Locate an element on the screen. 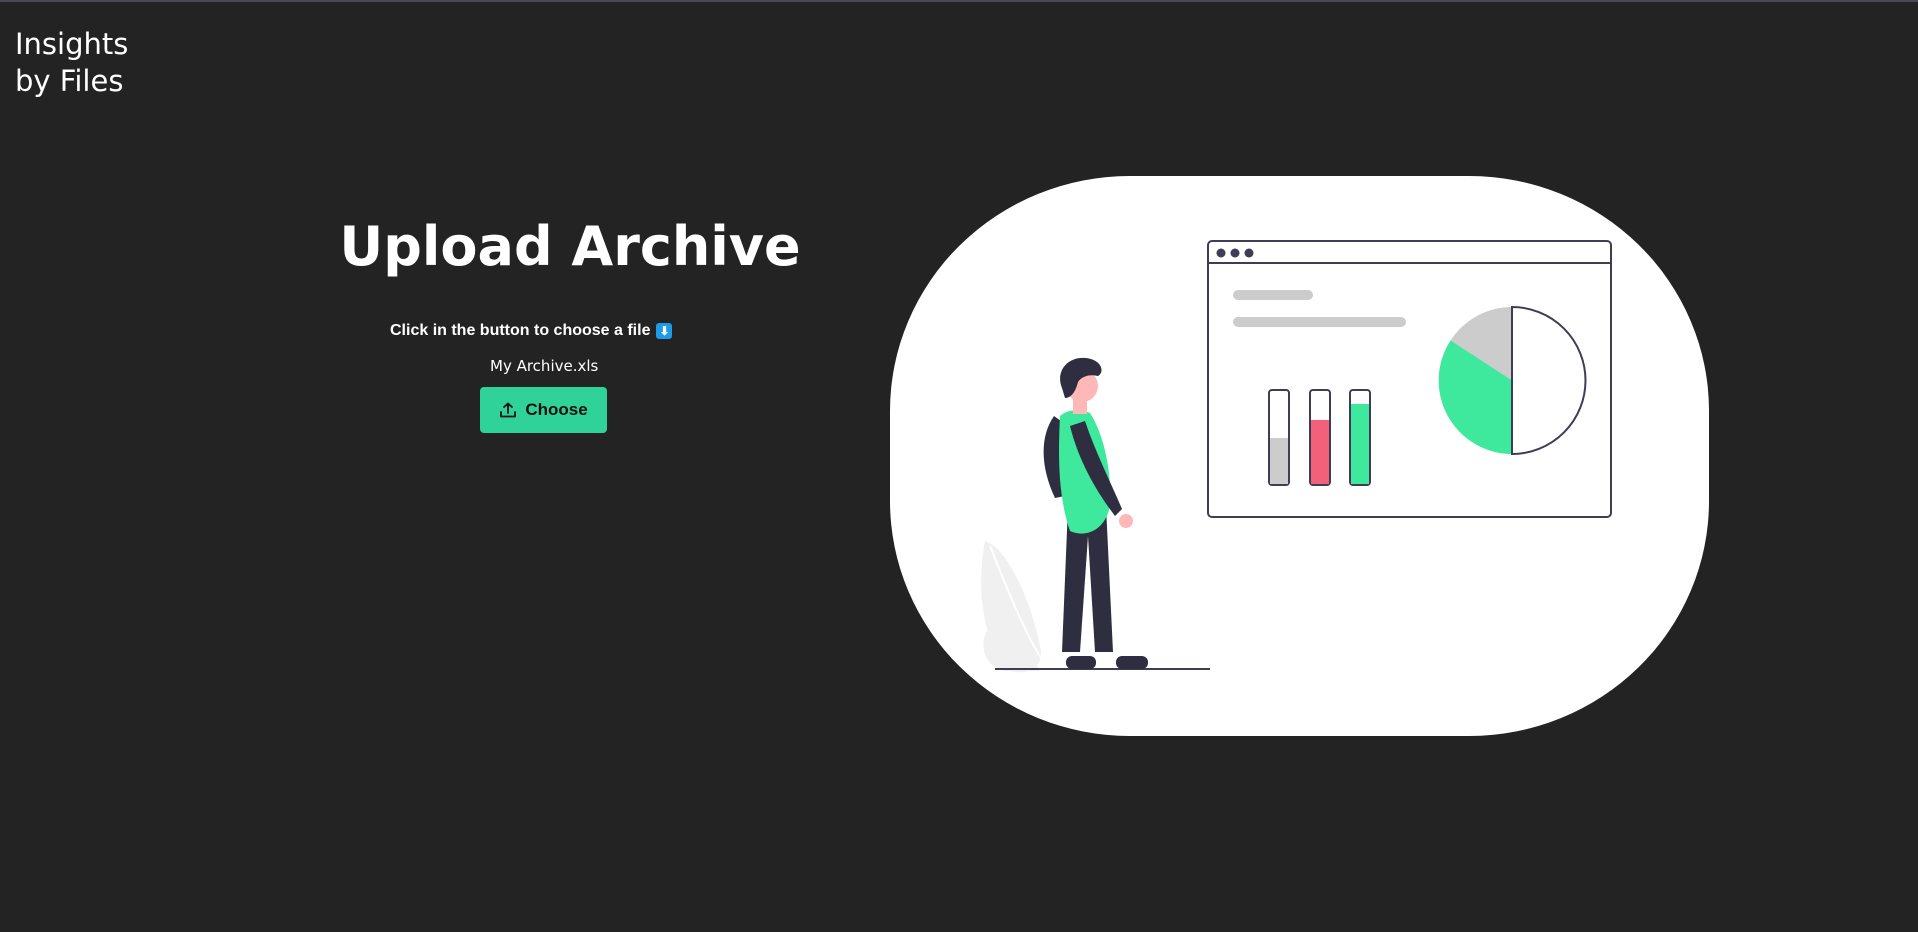  brand-line-1: Insights is located at coordinates (72, 44).